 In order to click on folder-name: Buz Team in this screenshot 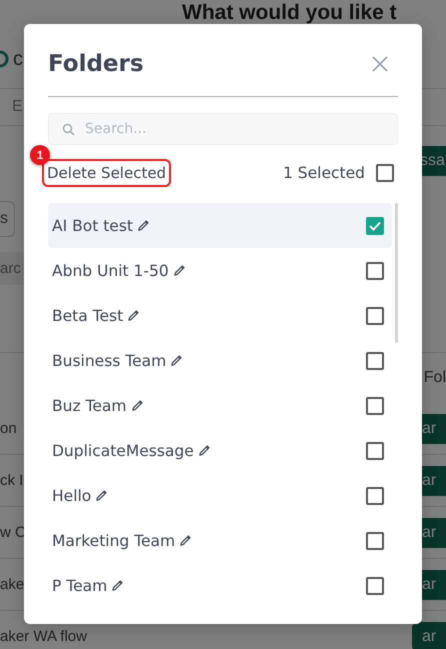, I will do `click(89, 405)`.